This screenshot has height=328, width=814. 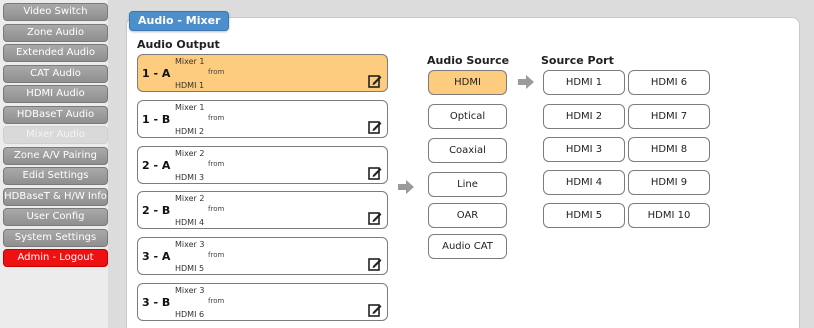 What do you see at coordinates (190, 177) in the screenshot?
I see `output-port: HDMI 3` at bounding box center [190, 177].